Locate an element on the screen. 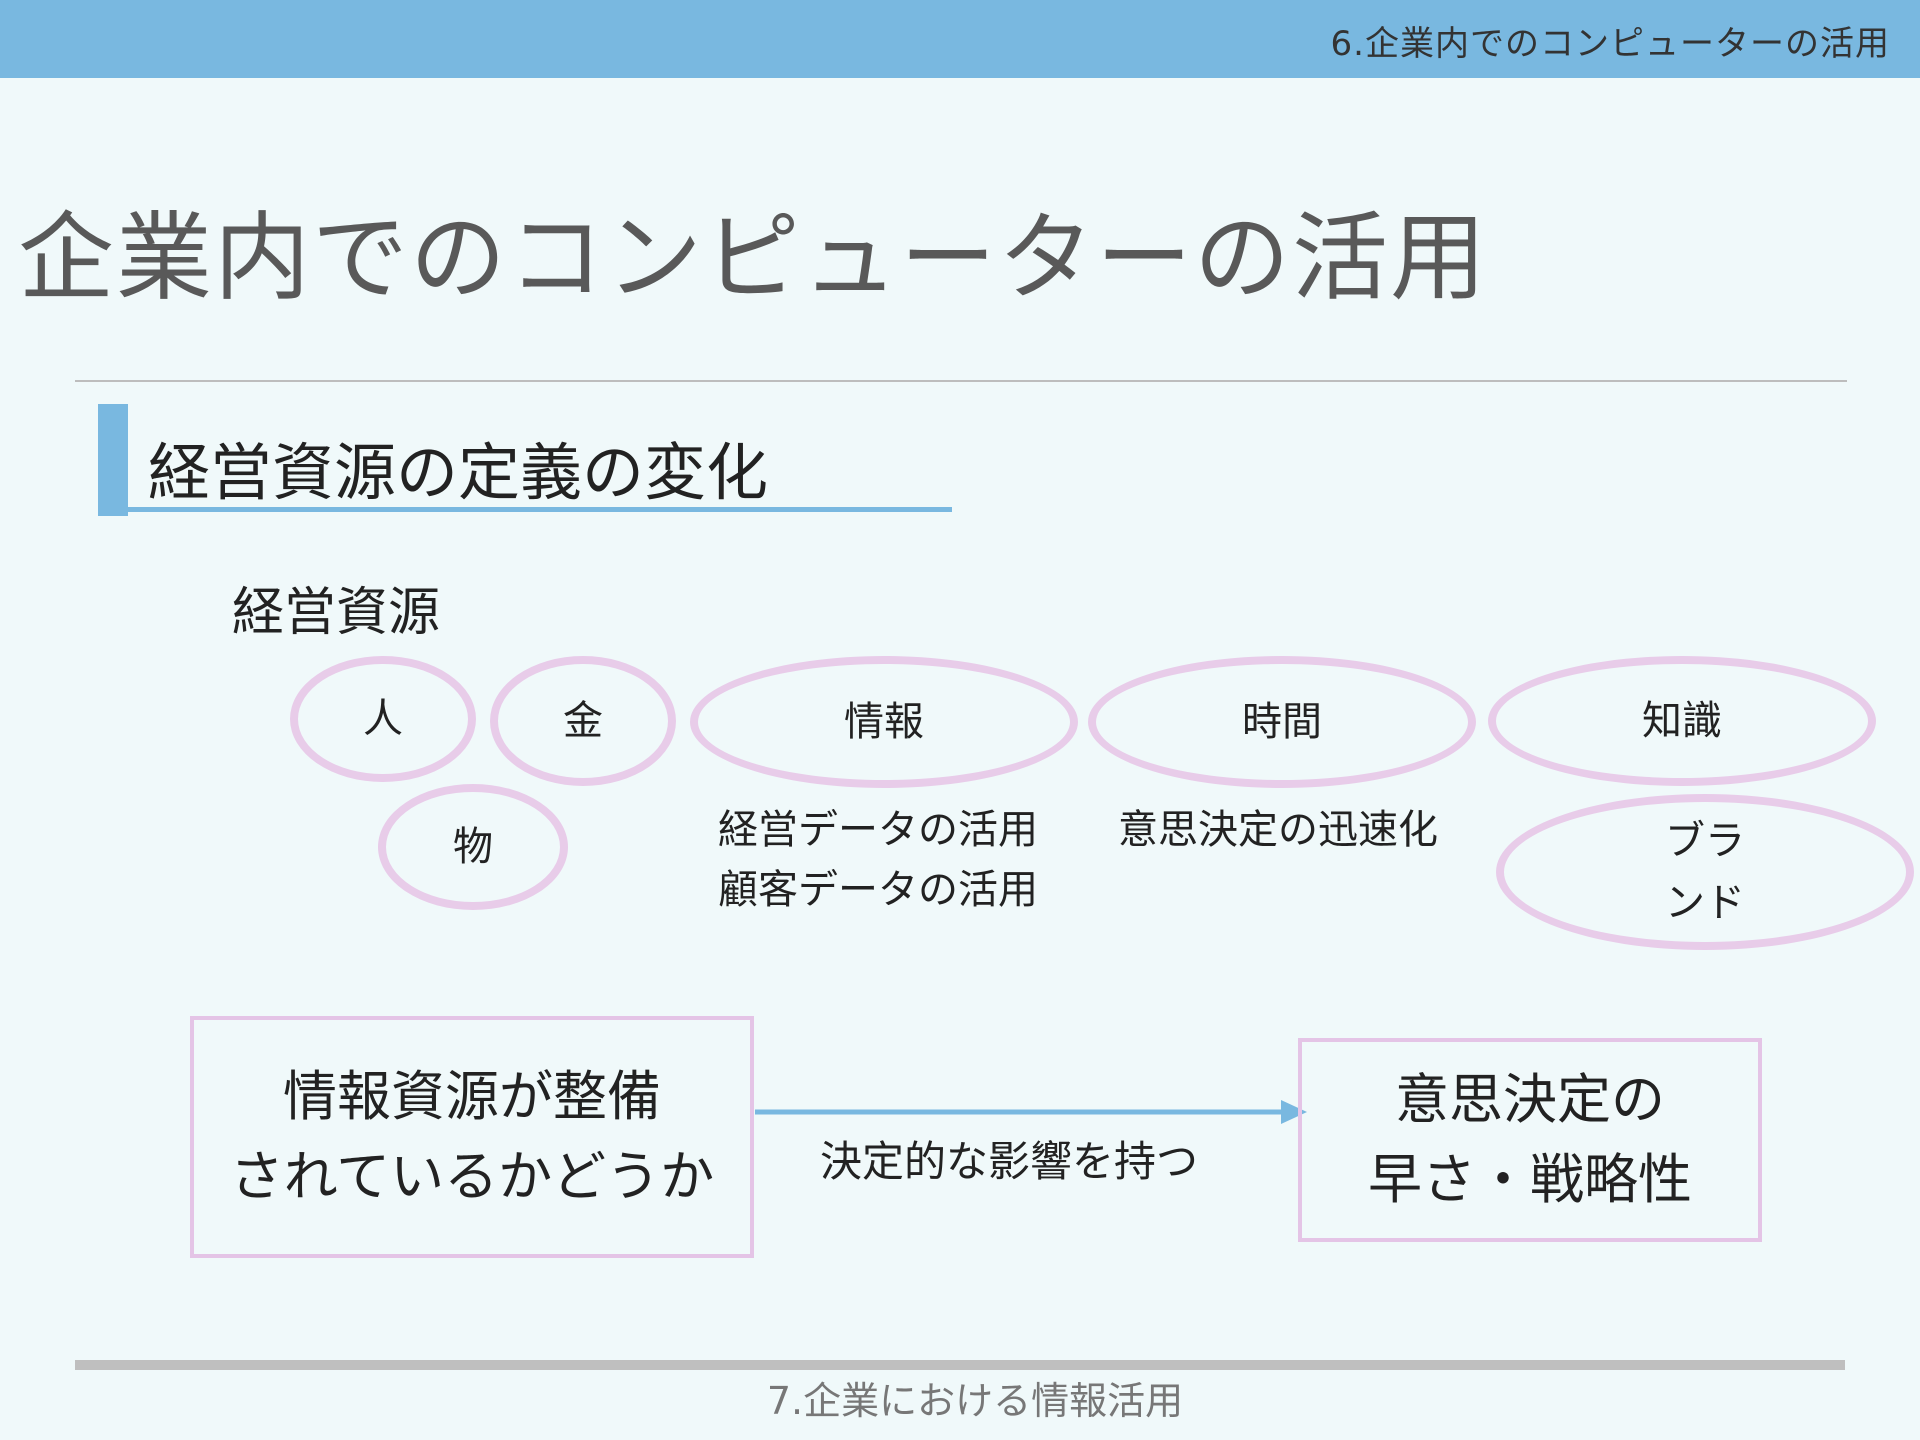  resource-things-ellipse: 物 is located at coordinates (473, 847).